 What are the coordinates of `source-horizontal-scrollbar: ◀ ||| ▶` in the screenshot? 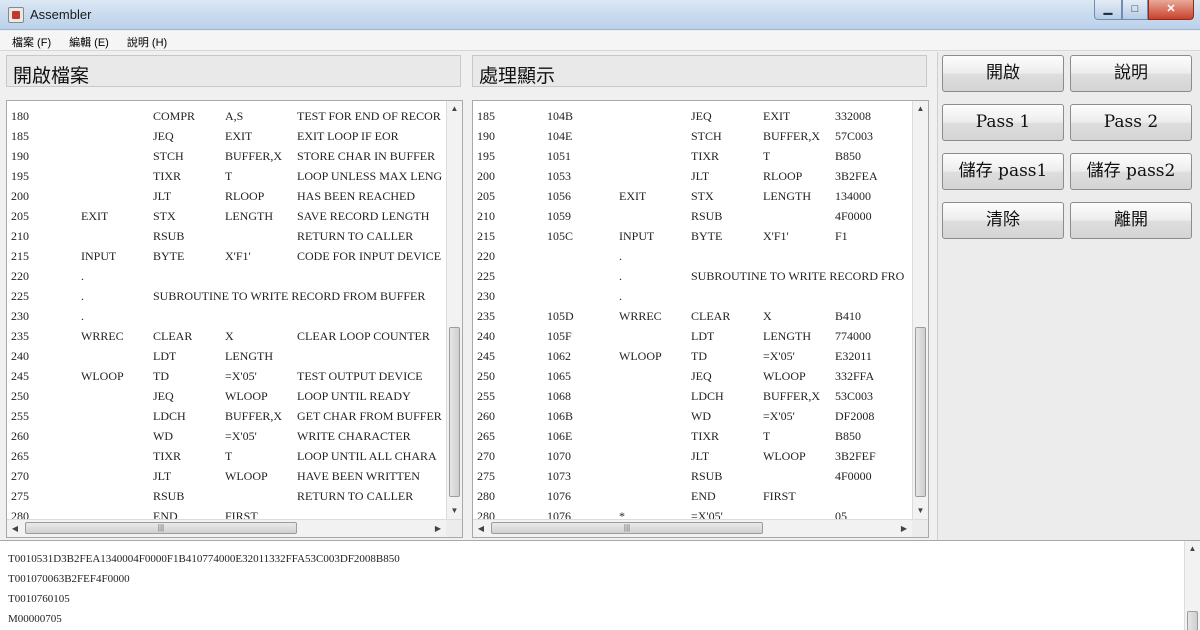 It's located at (234, 528).